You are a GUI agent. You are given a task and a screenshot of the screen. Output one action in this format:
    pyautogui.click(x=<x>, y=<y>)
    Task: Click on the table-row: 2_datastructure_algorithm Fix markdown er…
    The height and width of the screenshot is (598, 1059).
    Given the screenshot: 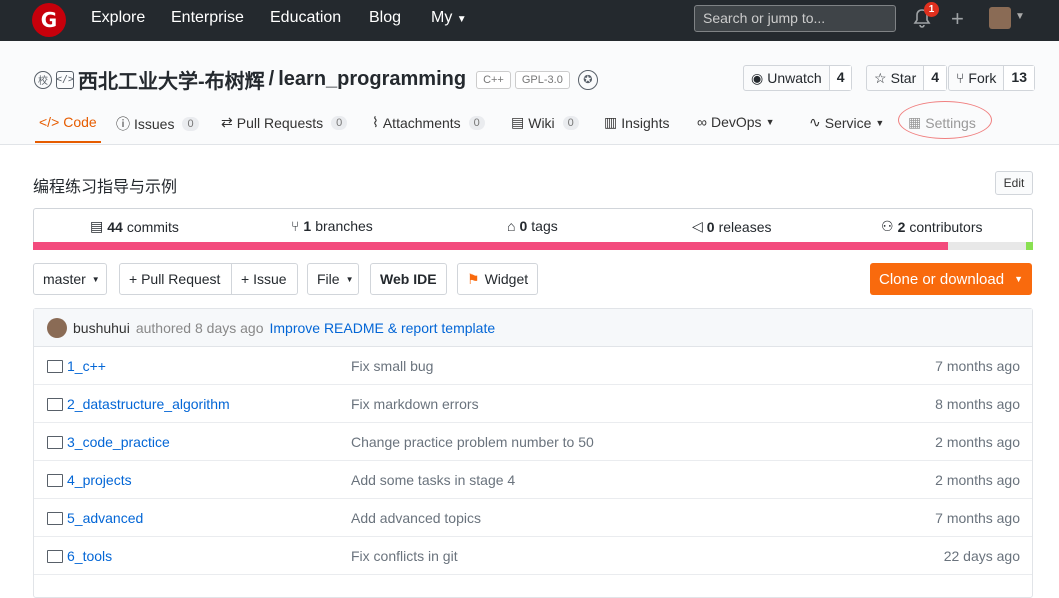 What is the action you would take?
    pyautogui.click(x=533, y=404)
    